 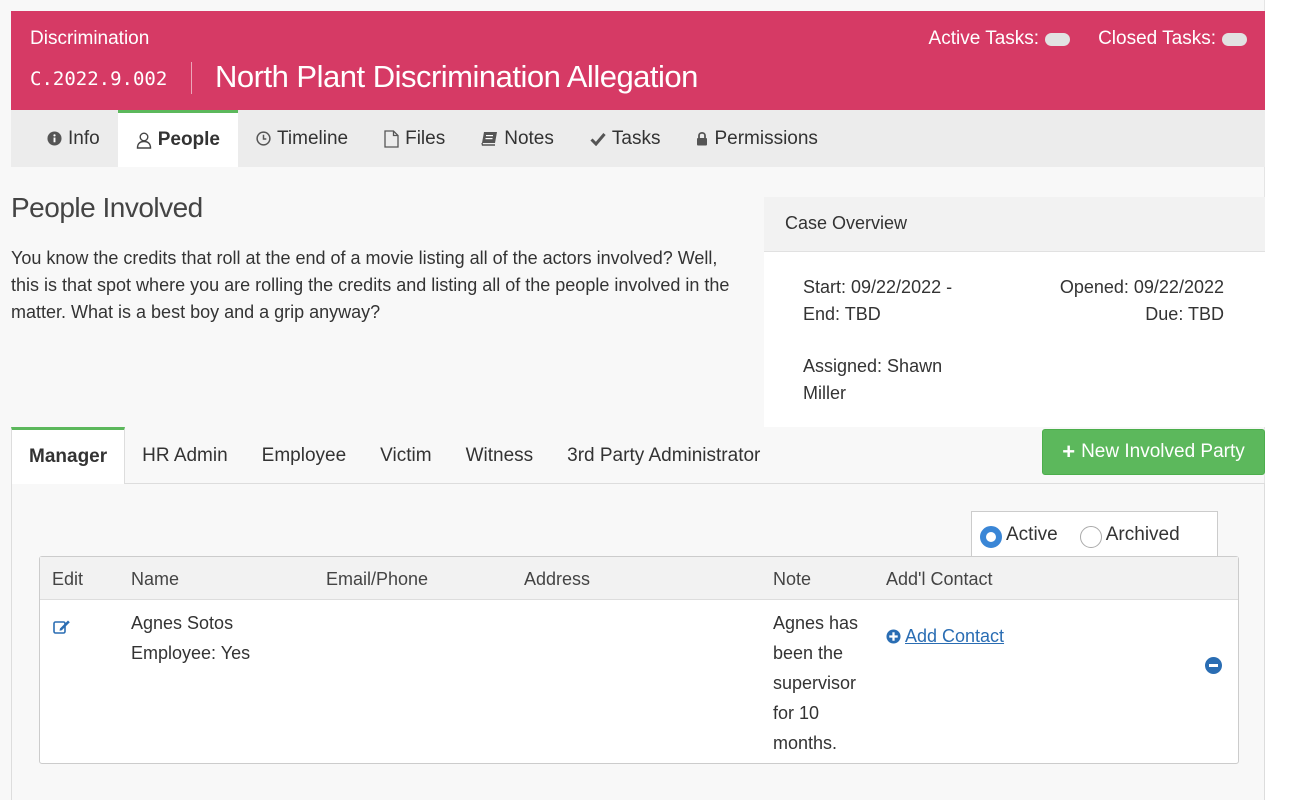 I want to click on status-filter: Active Archived, so click(x=1094, y=534).